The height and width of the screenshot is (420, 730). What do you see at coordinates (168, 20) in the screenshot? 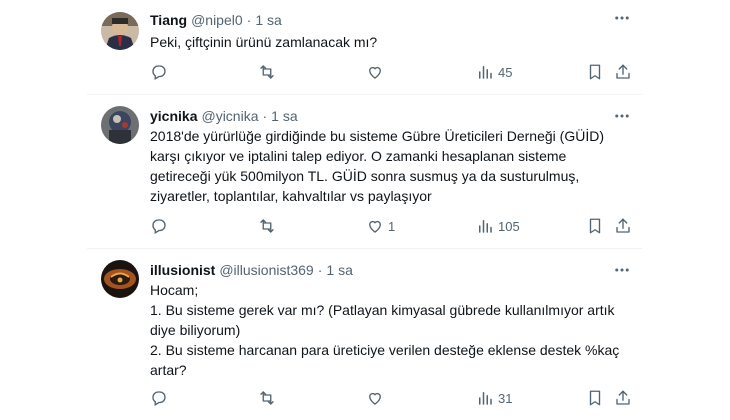
I see `display-name: Tiang` at bounding box center [168, 20].